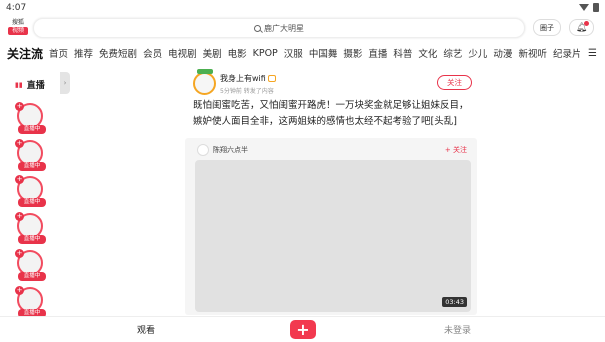 Image resolution: width=605 pixels, height=342 pixels. What do you see at coordinates (502, 53) in the screenshot?
I see `tab-anime: 动漫` at bounding box center [502, 53].